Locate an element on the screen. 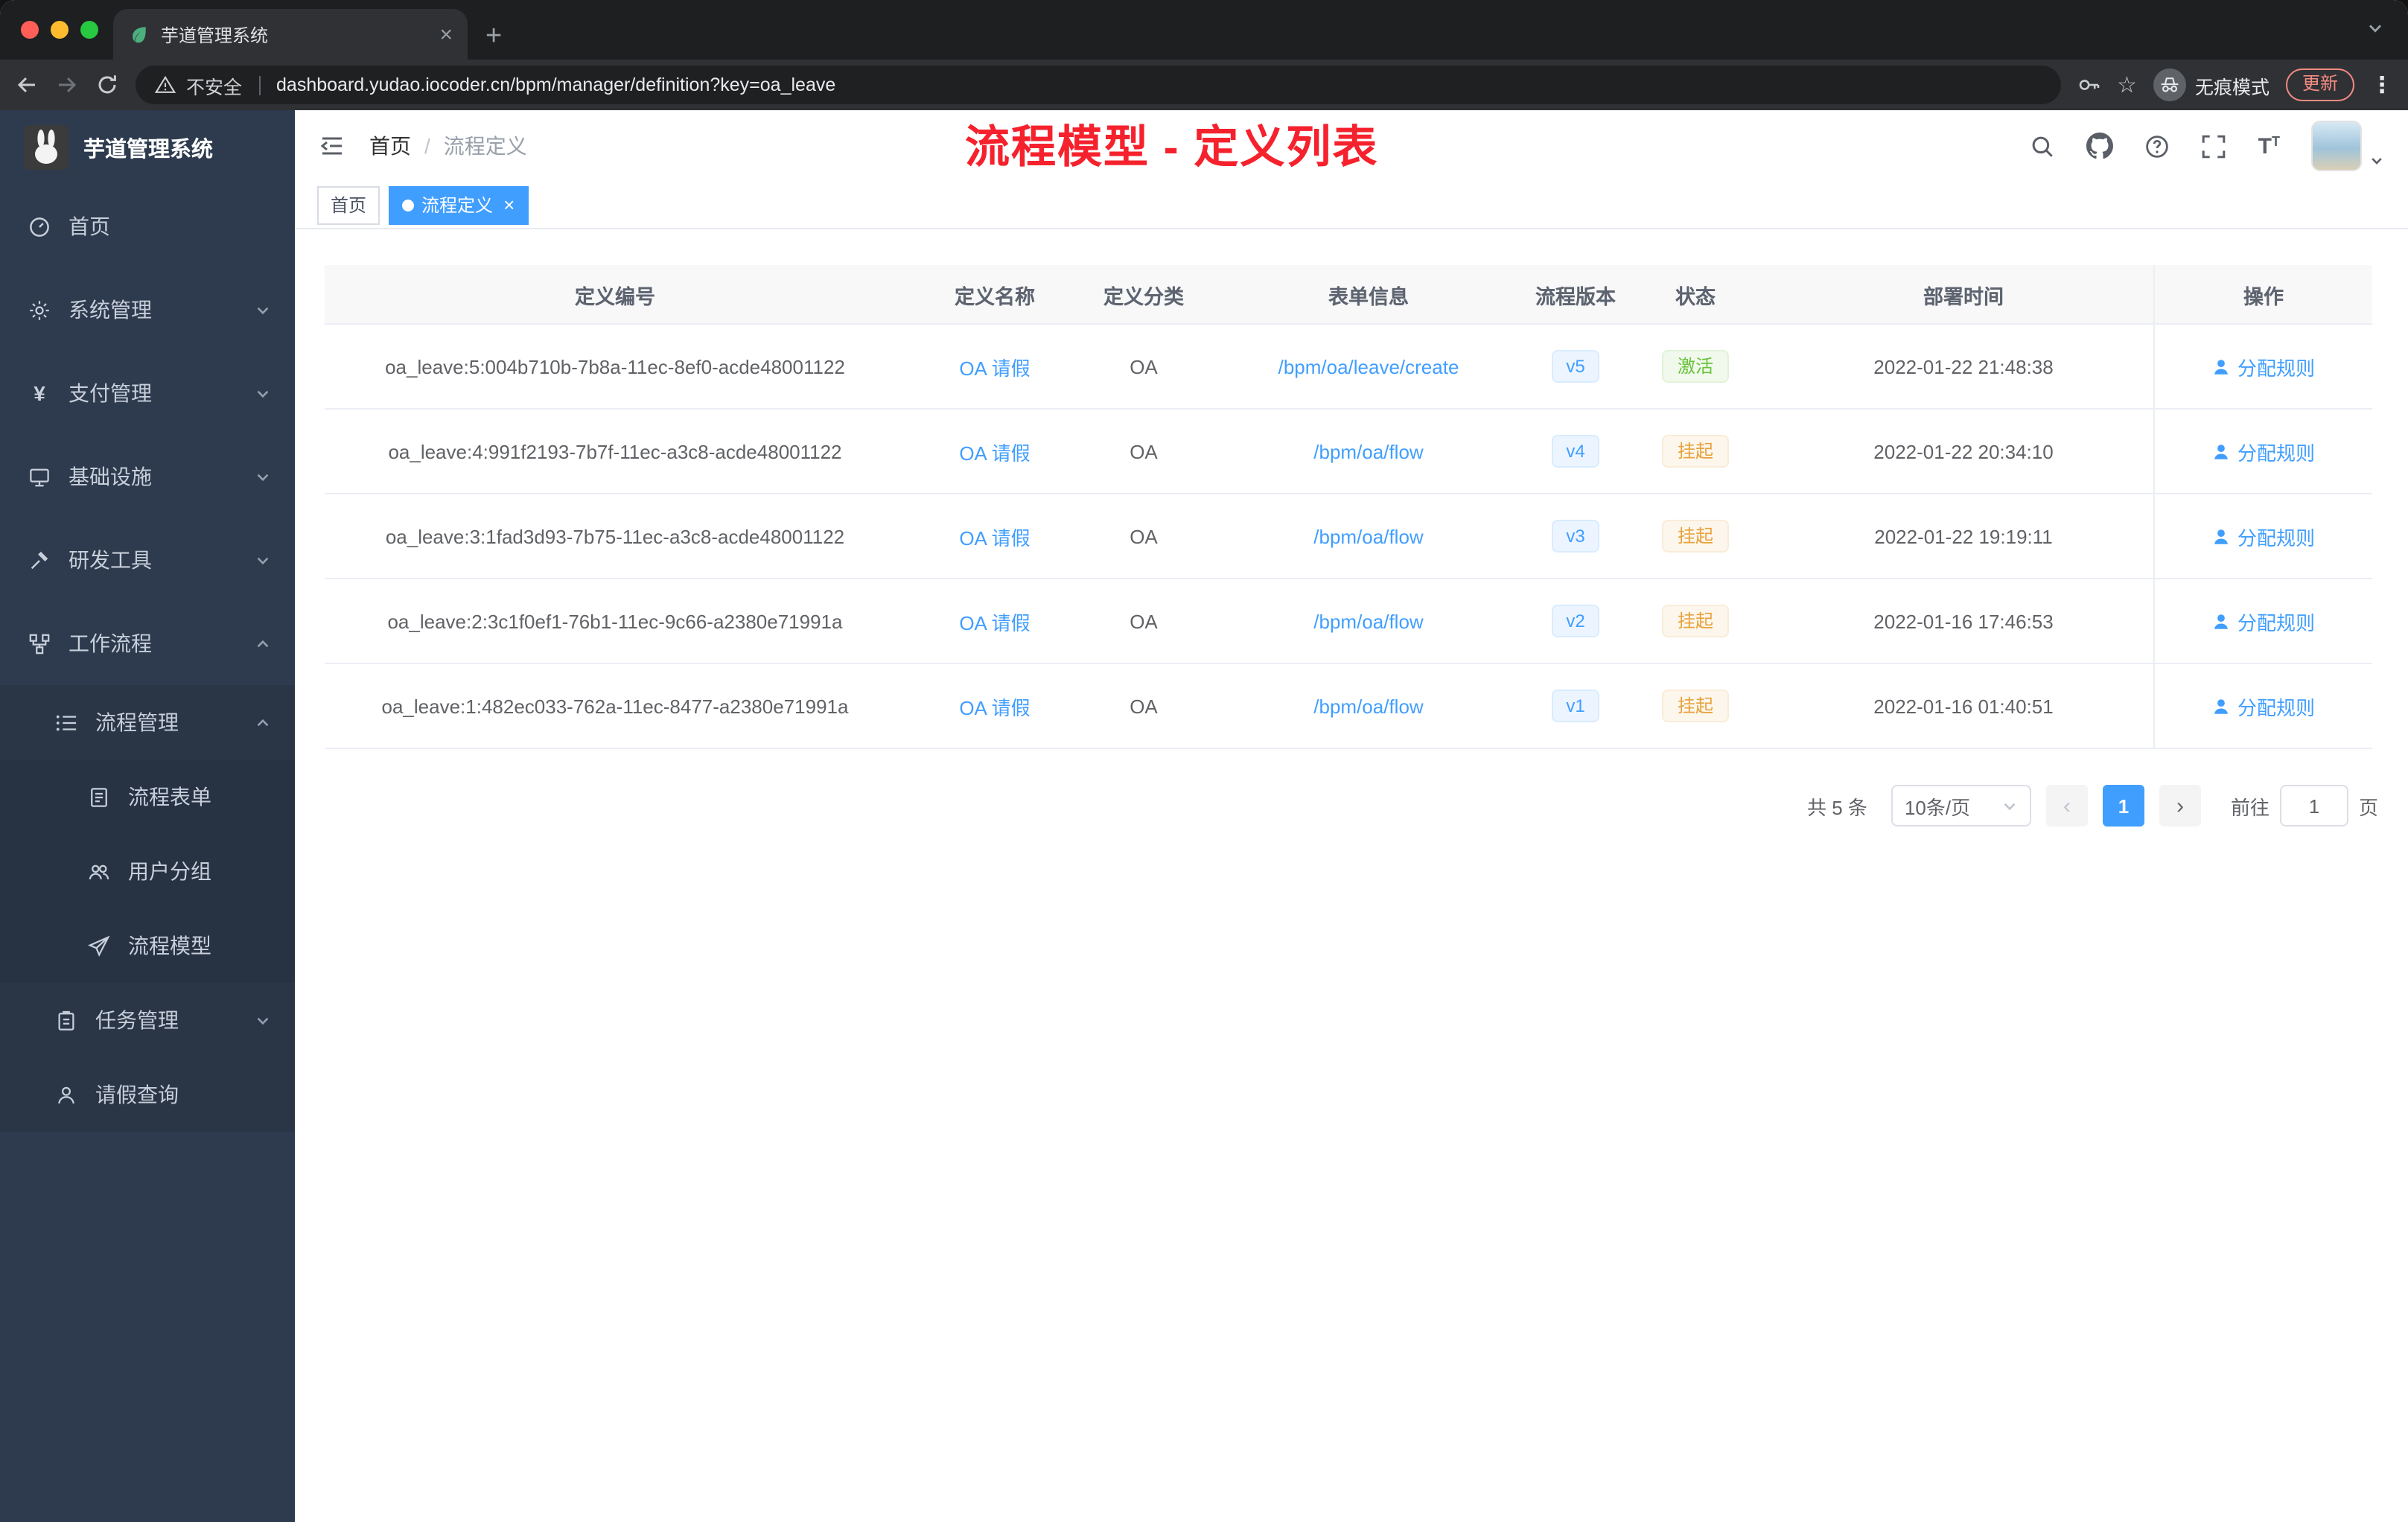 The image size is (2408, 1522). fullscreen-icon is located at coordinates (2214, 146).